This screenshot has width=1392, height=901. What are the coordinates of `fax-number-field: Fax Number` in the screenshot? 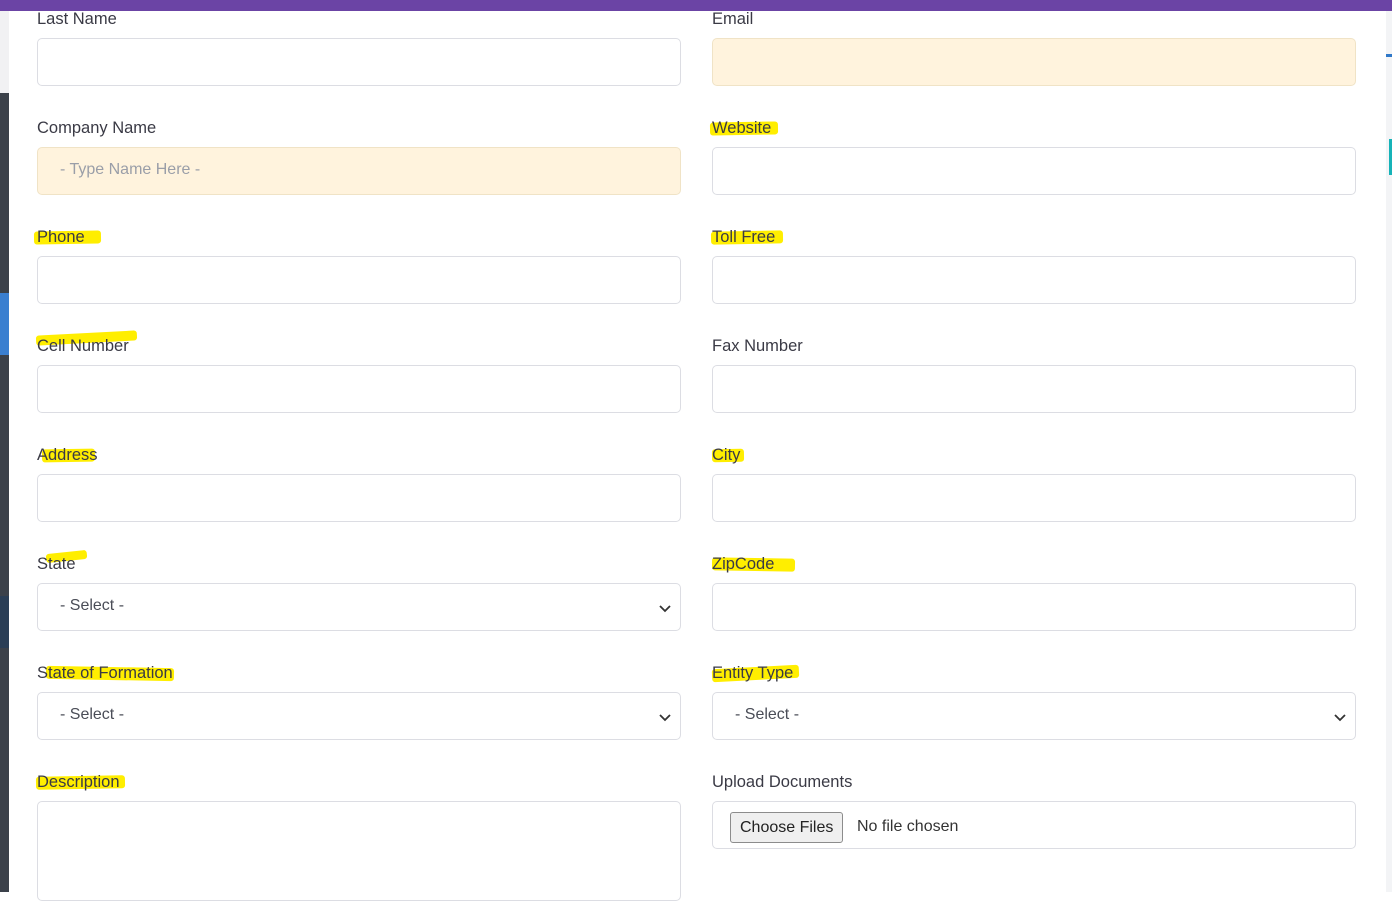 It's located at (1034, 374).